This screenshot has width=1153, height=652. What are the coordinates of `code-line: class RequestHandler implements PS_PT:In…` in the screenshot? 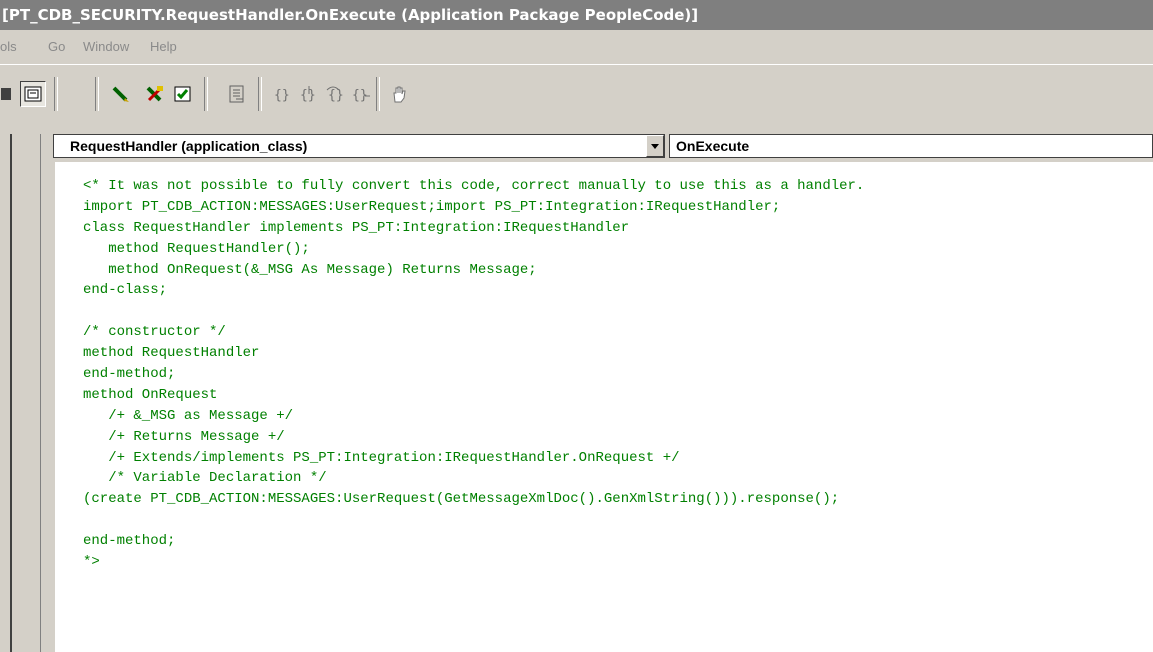 It's located at (356, 227).